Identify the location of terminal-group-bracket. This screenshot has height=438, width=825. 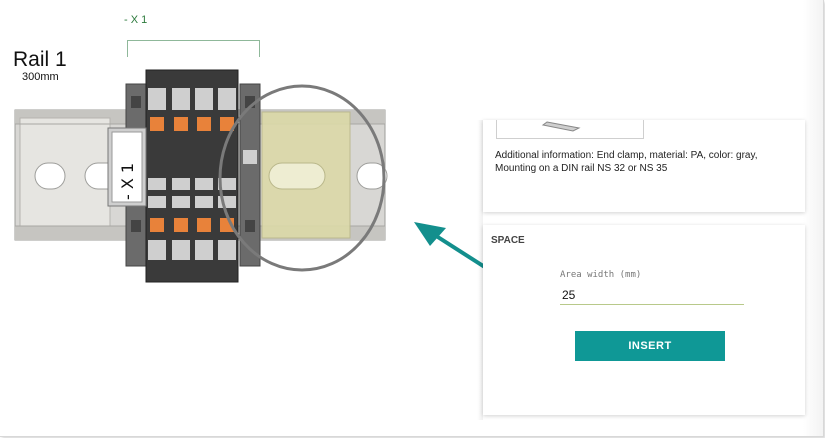
(193, 48).